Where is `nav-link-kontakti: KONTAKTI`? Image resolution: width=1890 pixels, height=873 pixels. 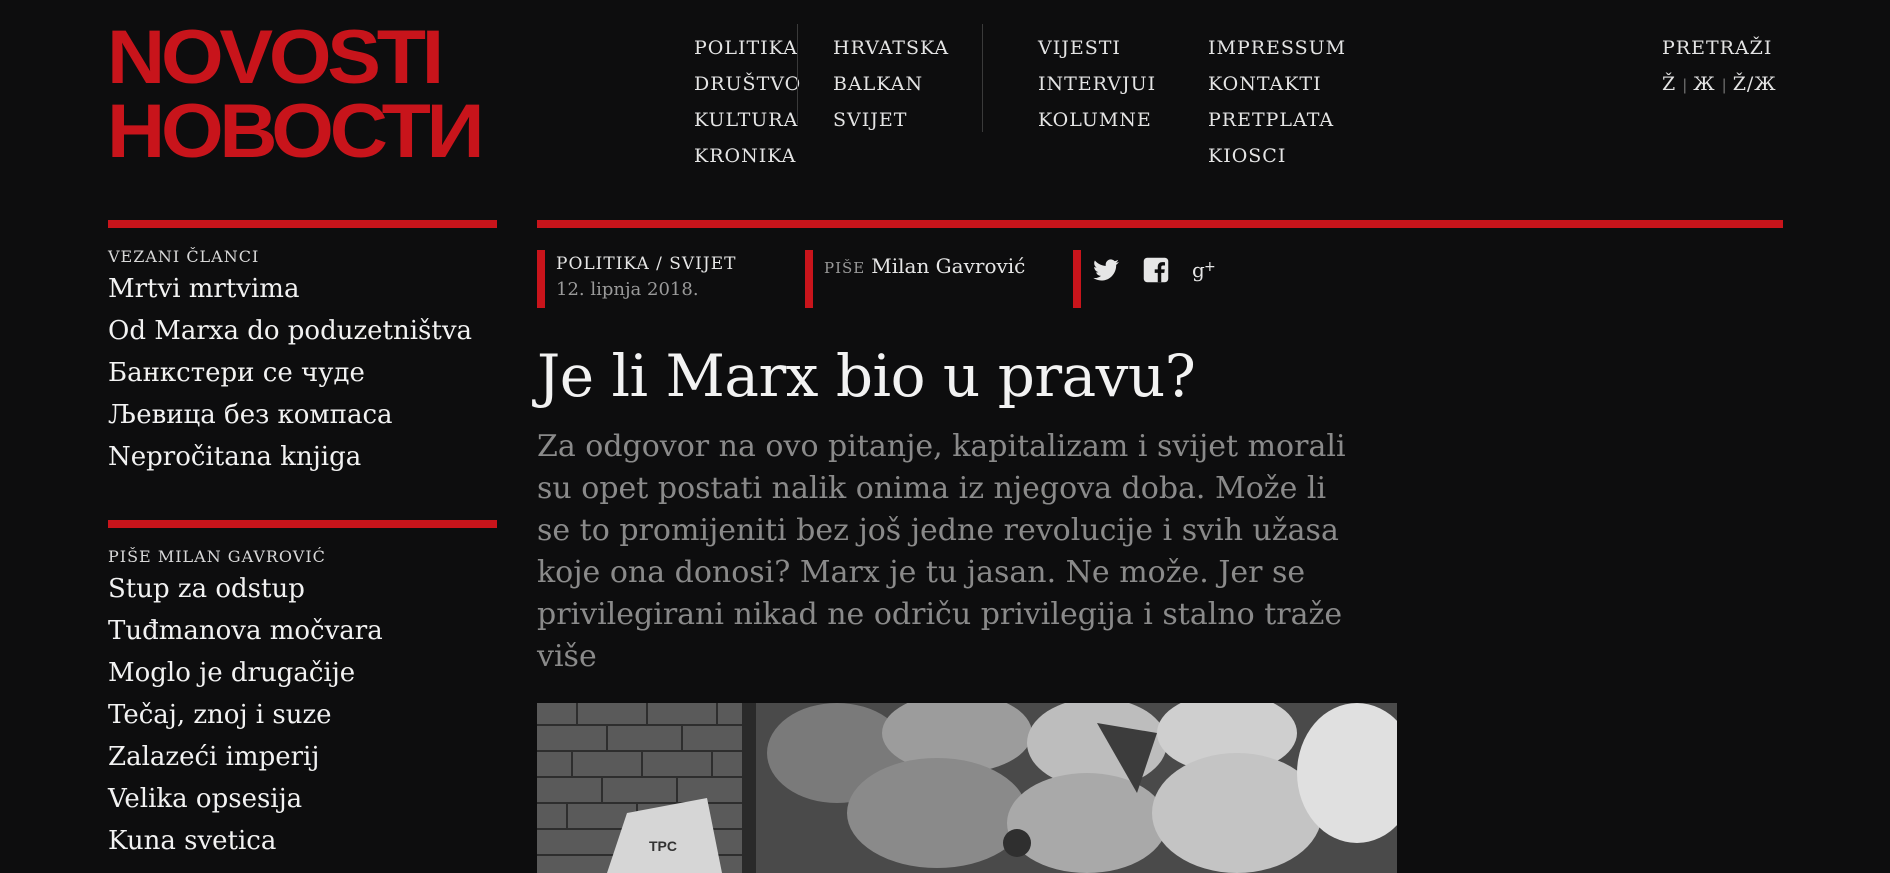
nav-link-kontakti: KONTAKTI is located at coordinates (1277, 84).